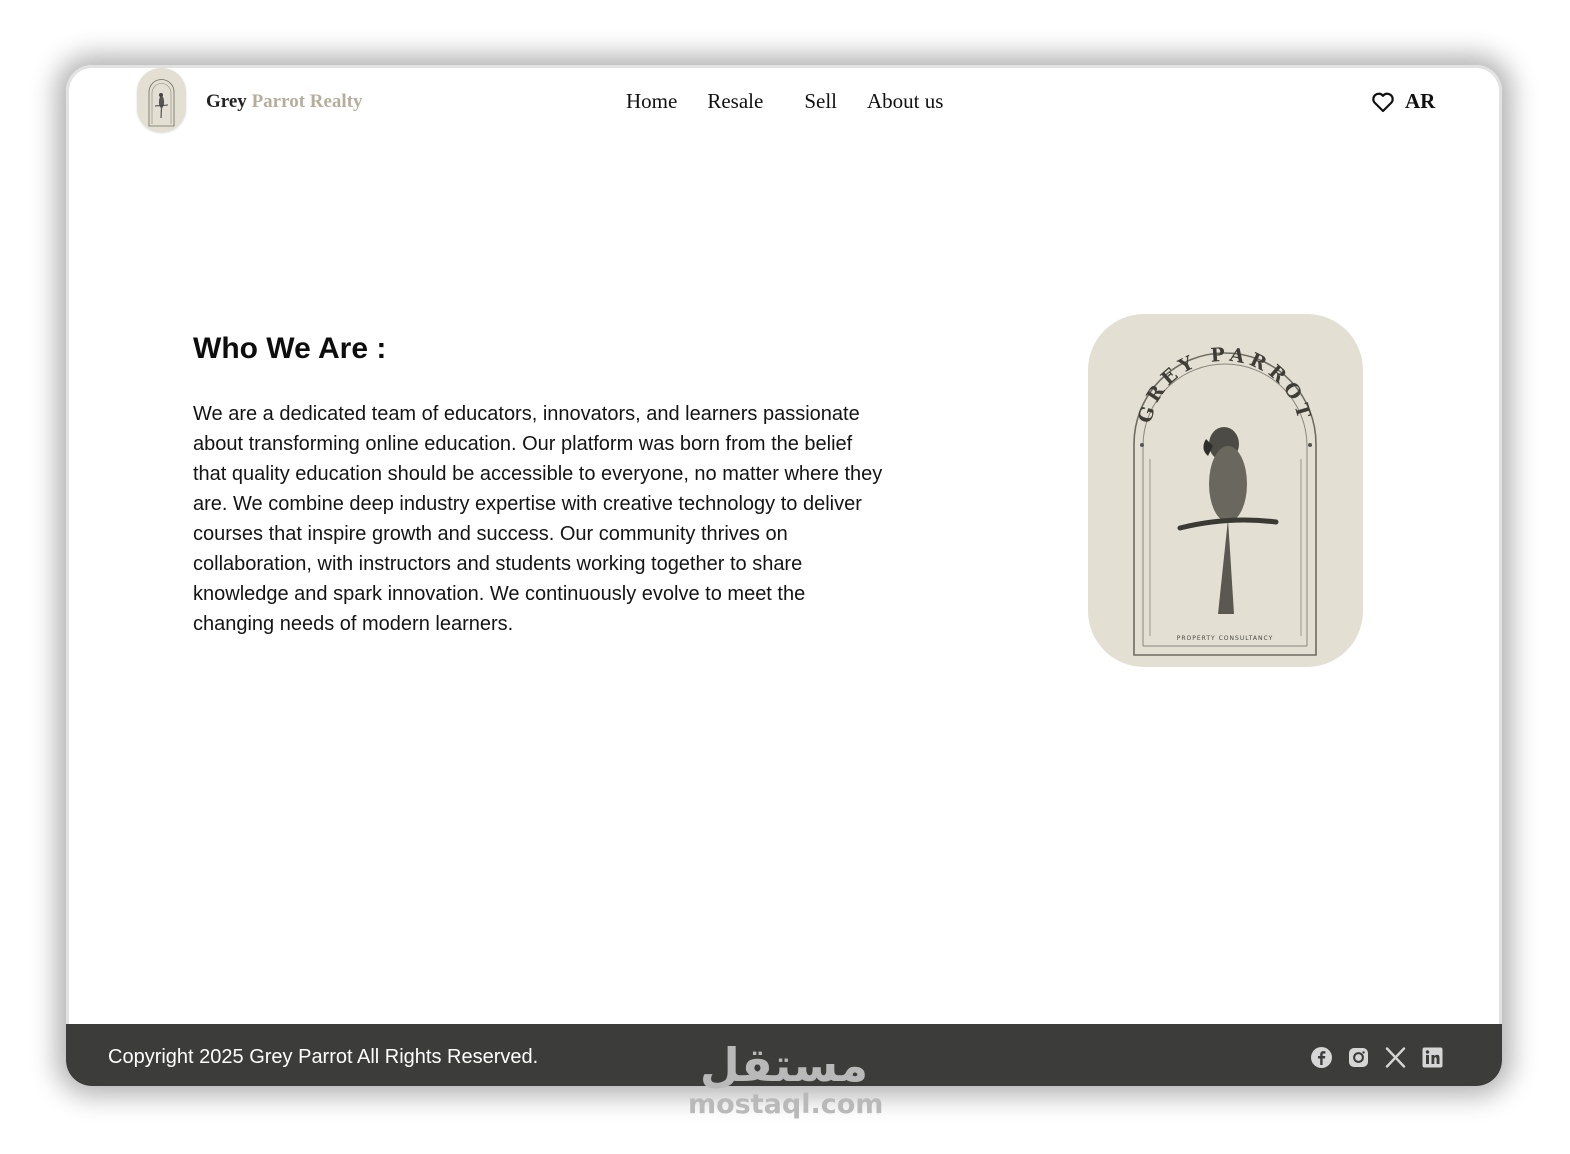 The width and height of the screenshot is (1570, 1154). What do you see at coordinates (1225, 500) in the screenshot?
I see `parrot-emblem-icon: GREY PARROT PROPERTY CONSULTANCY` at bounding box center [1225, 500].